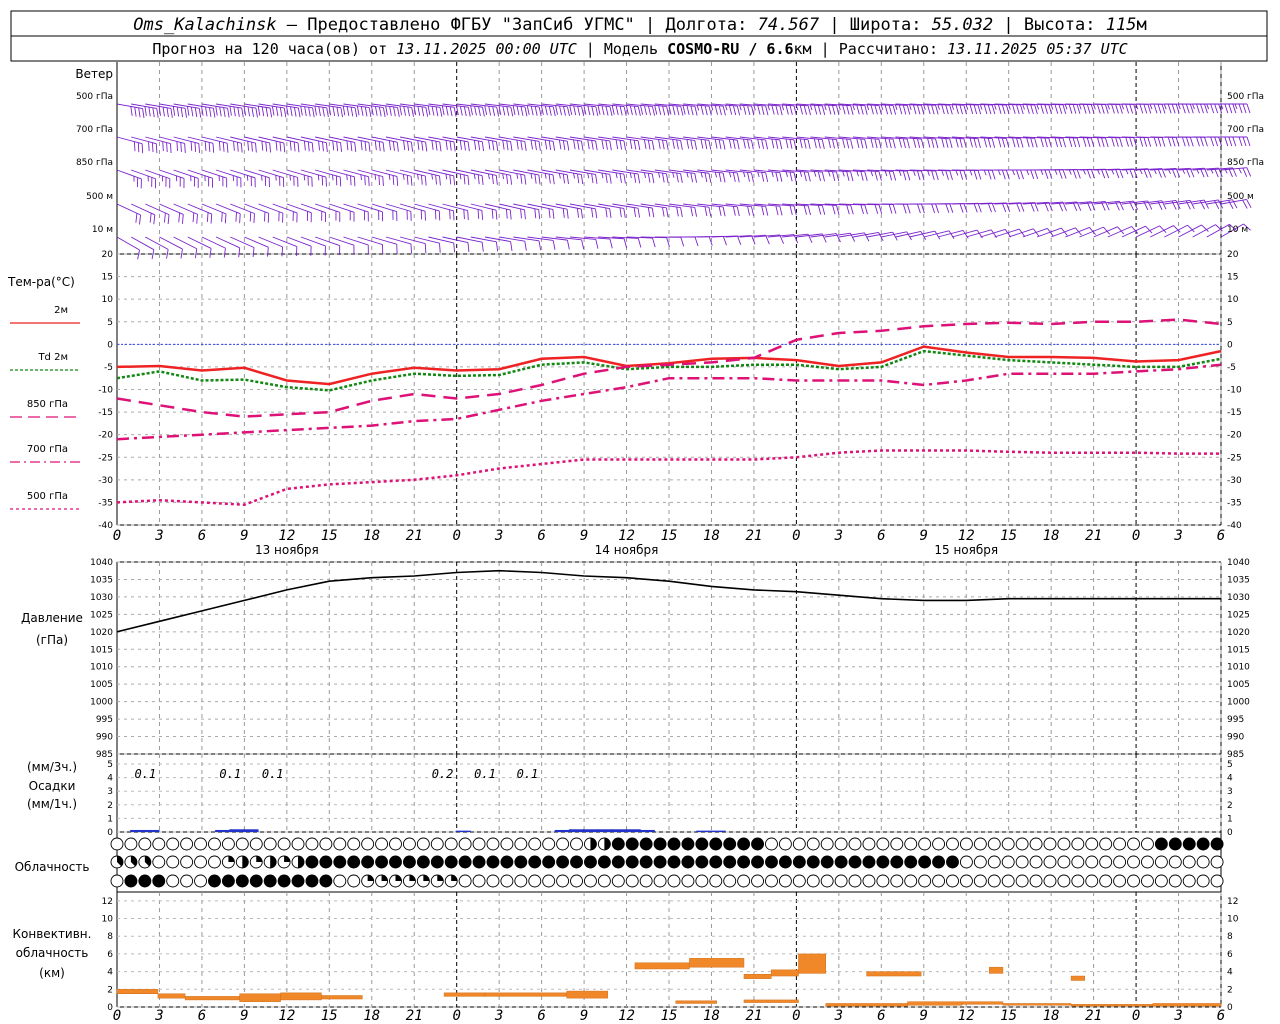 This screenshot has width=1280, height=1024. Describe the element at coordinates (158, 1016) in the screenshot. I see `x-tick-label-bottom: 3` at that location.